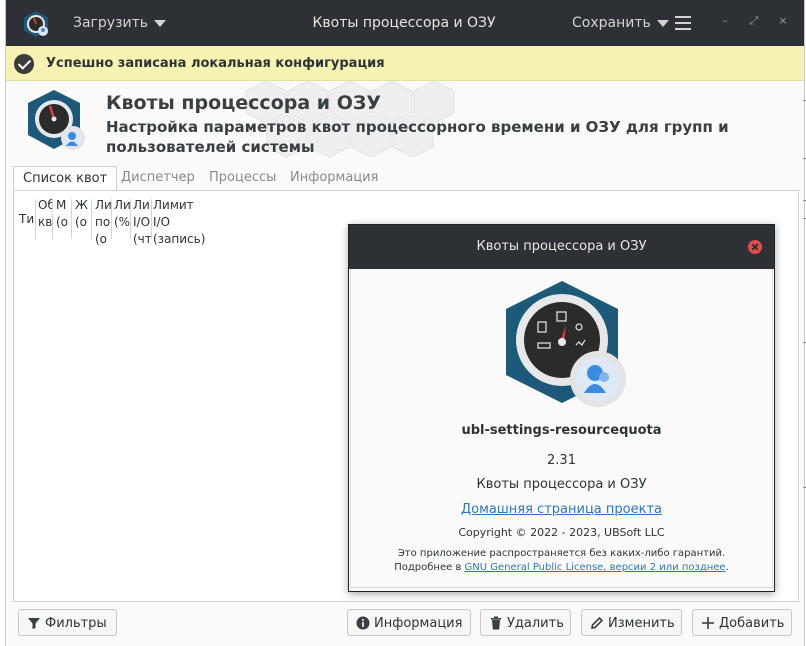 The height and width of the screenshot is (646, 806). I want to click on delete-button: Удалить, so click(525, 622).